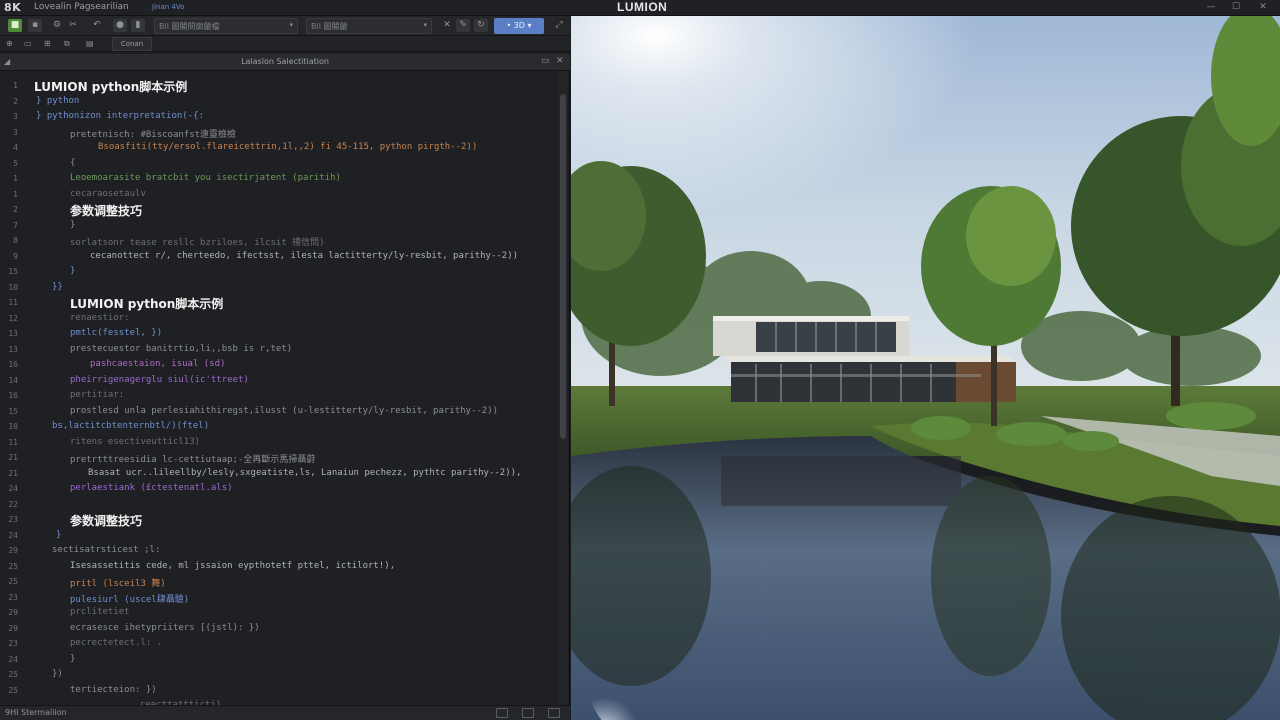 This screenshot has width=1280, height=720. What do you see at coordinates (90, 44) in the screenshot?
I see `camera-icon: ▤` at bounding box center [90, 44].